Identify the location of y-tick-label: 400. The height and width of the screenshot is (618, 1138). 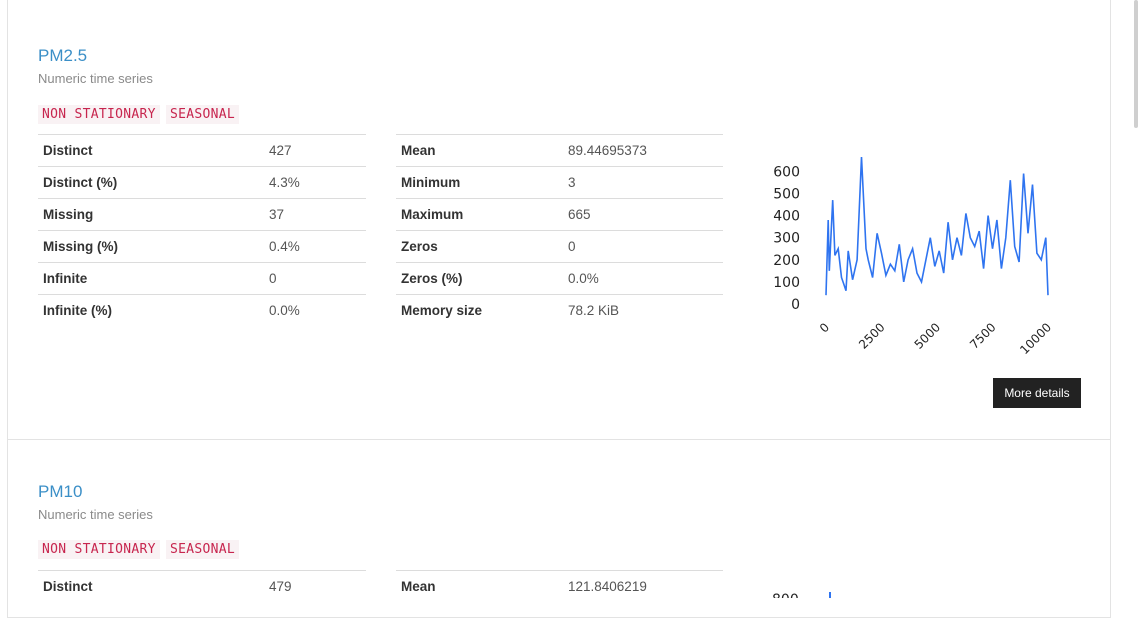
(786, 217).